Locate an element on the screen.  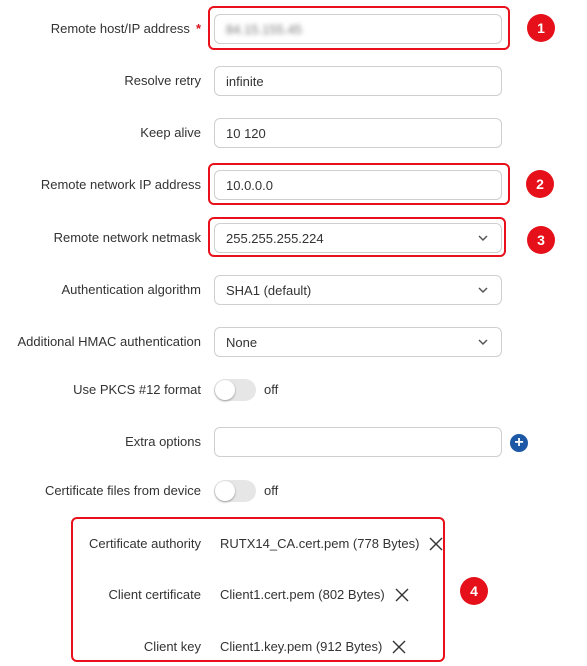
cert-from-device-label: Certificate files from device is located at coordinates (122, 490).